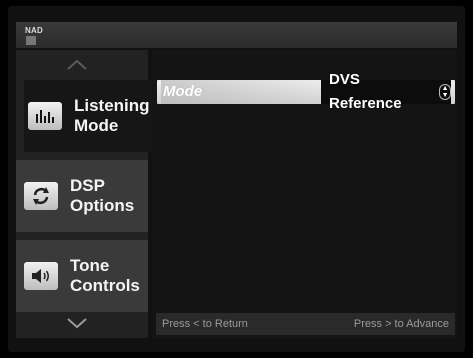 Image resolution: width=473 pixels, height=358 pixels. I want to click on mode-setting-row: Mode DVS Reference ▲ ▼, so click(306, 91).